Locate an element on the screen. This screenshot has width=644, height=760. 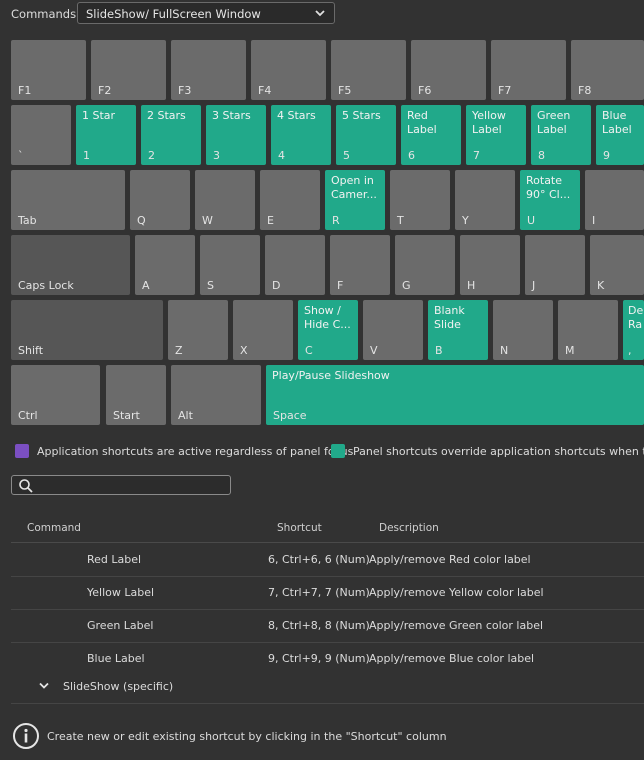
key-f6: F6 is located at coordinates (448, 70).